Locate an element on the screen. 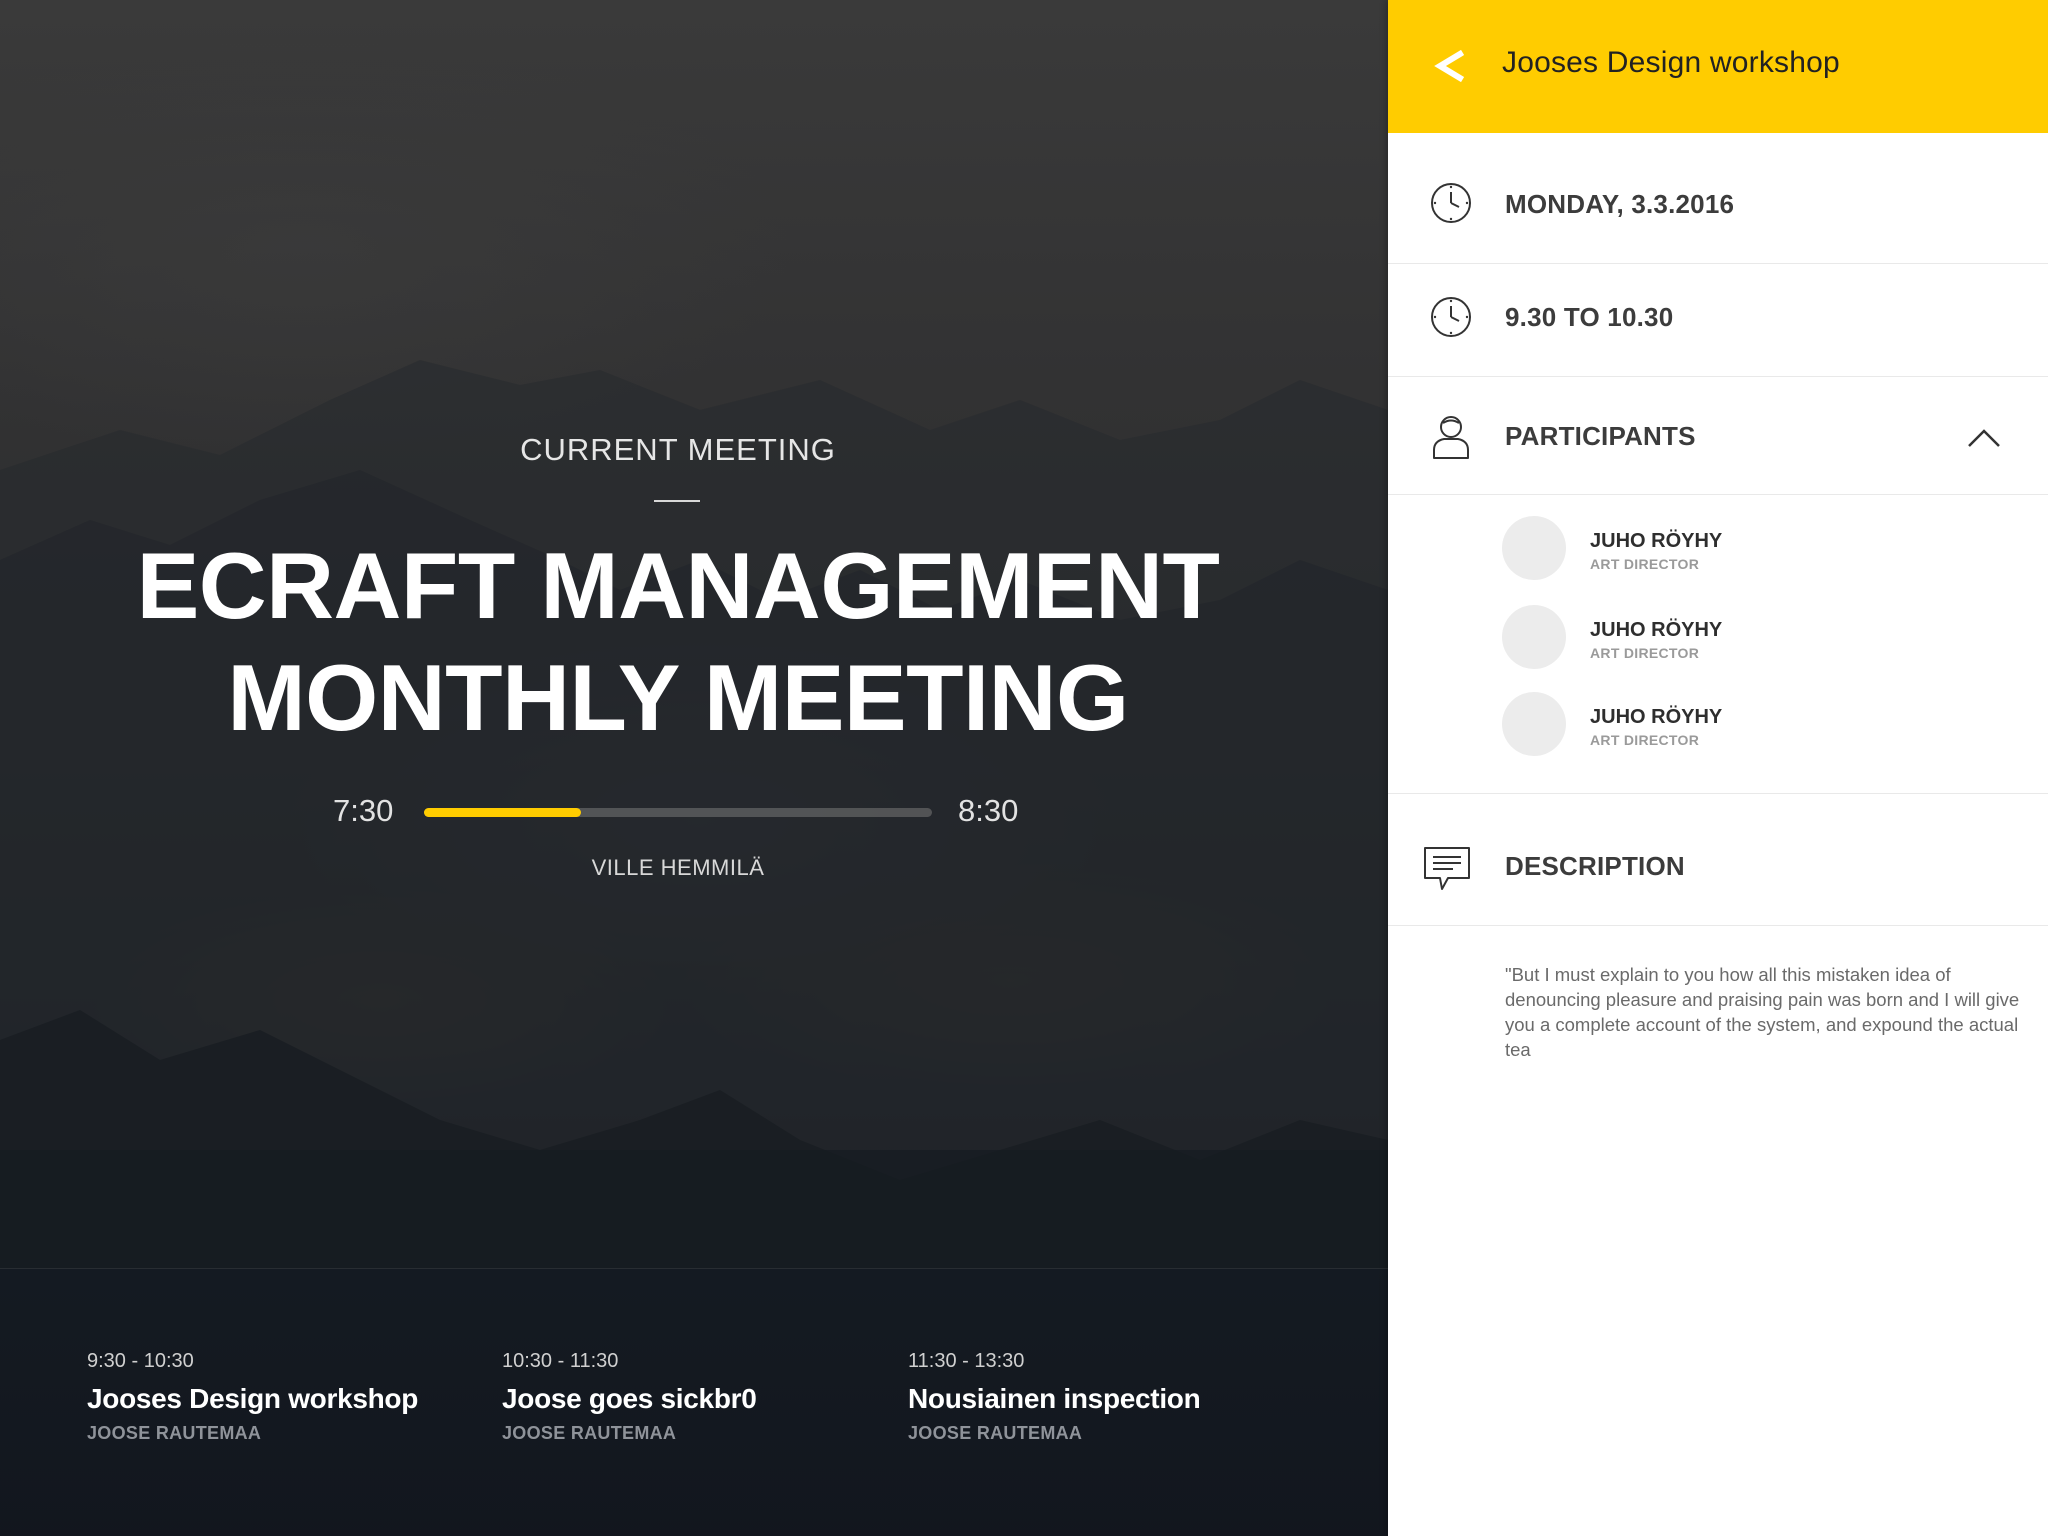 The height and width of the screenshot is (1536, 2048). panel-header: Jooses Design workshop is located at coordinates (1718, 66).